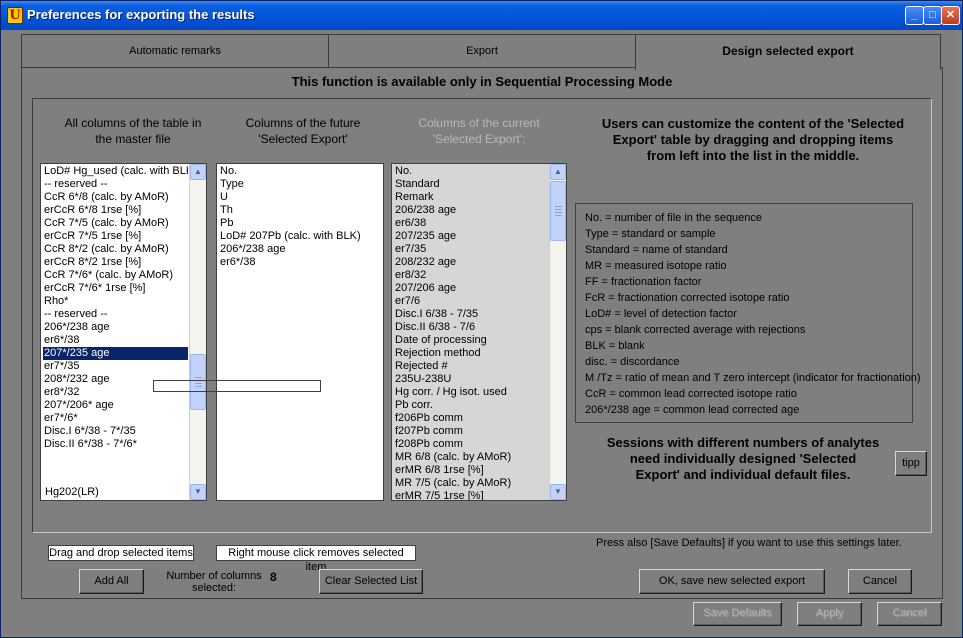 Image resolution: width=963 pixels, height=638 pixels. Describe the element at coordinates (471, 197) in the screenshot. I see `list-item: Remark` at that location.